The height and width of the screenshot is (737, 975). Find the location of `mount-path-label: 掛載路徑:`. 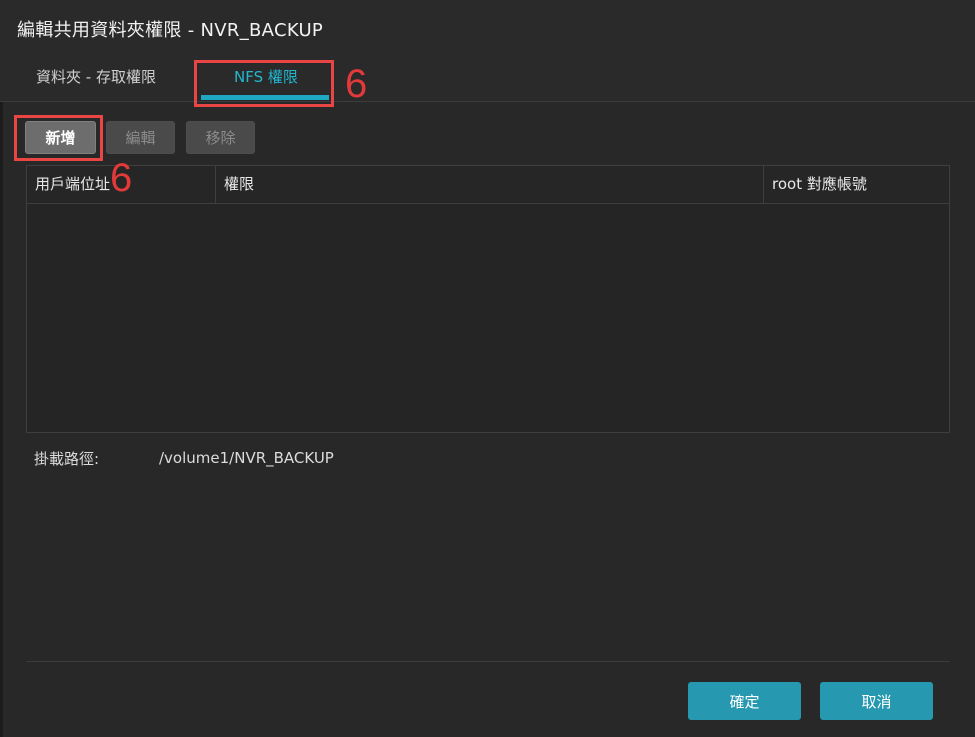

mount-path-label: 掛載路徑: is located at coordinates (67, 459).